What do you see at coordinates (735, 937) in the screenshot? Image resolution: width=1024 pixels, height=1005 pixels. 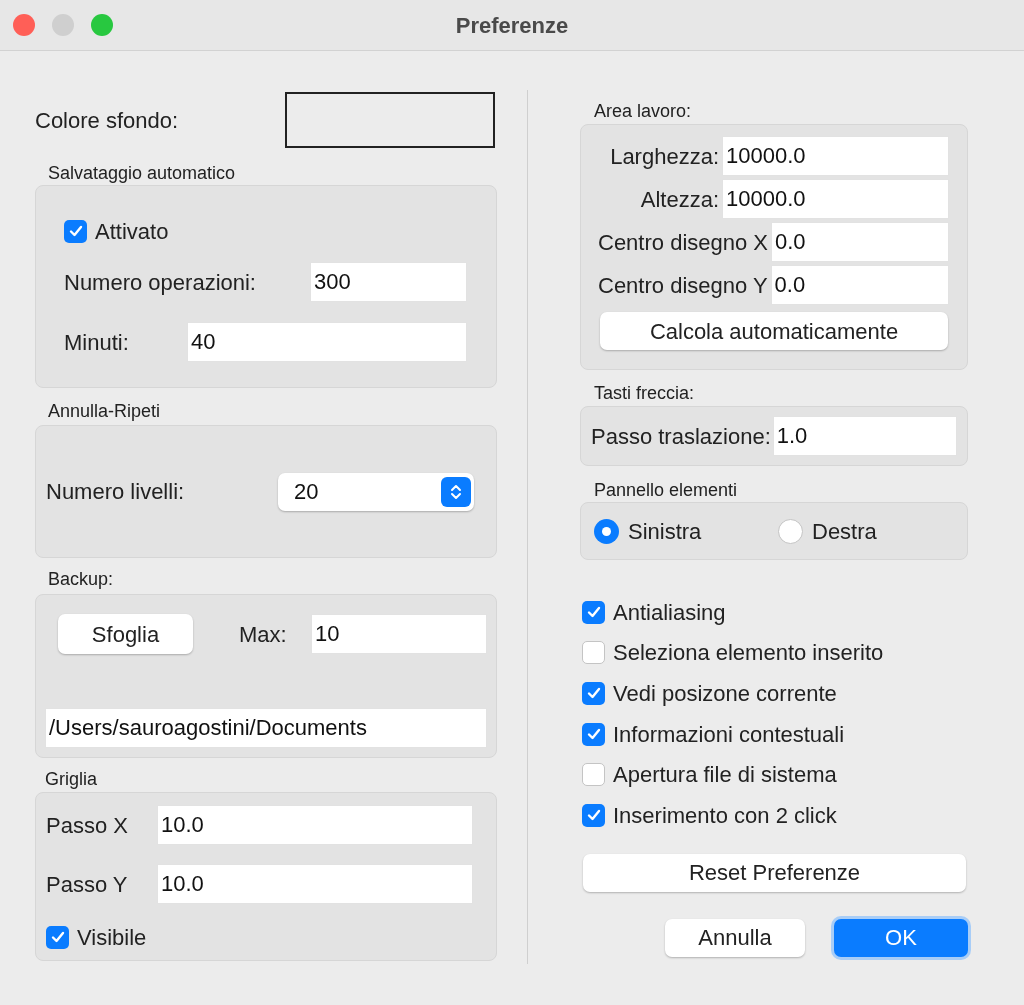 I see `cancel-button: Annulla` at bounding box center [735, 937].